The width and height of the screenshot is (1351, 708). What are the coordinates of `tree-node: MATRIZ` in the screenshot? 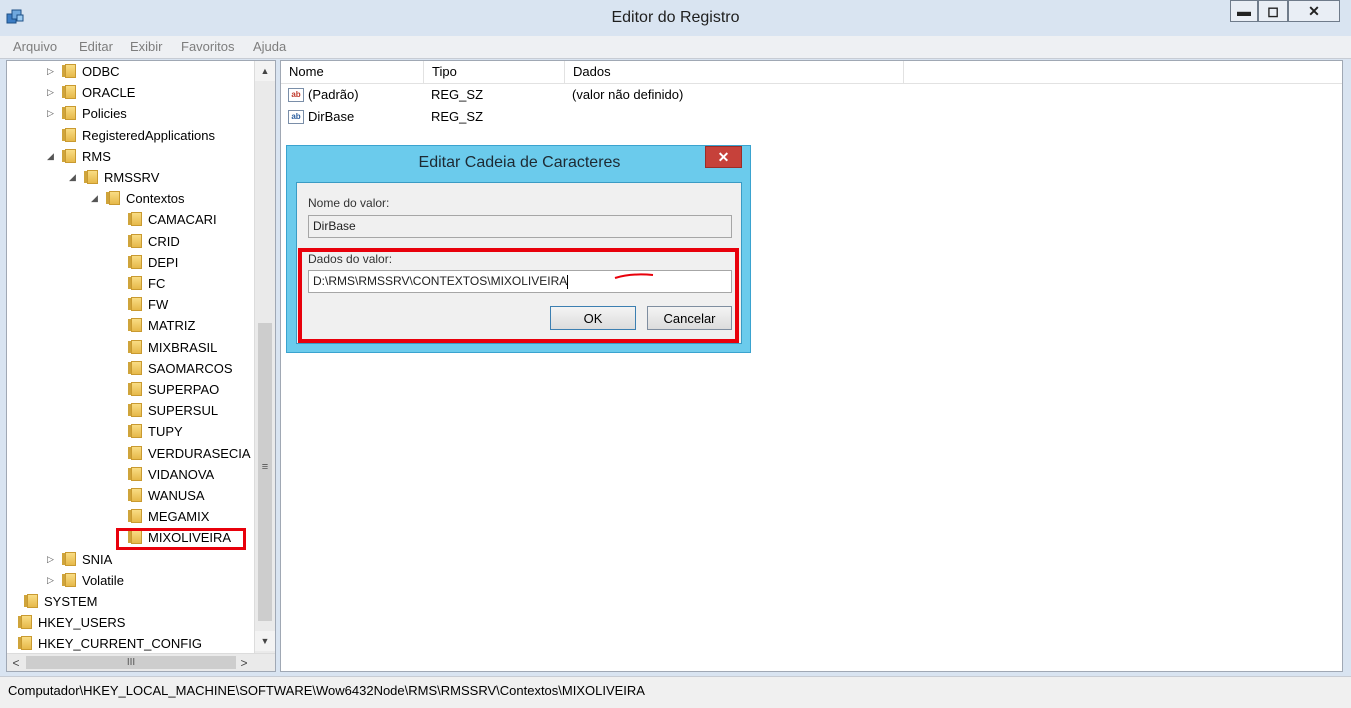 It's located at (153, 325).